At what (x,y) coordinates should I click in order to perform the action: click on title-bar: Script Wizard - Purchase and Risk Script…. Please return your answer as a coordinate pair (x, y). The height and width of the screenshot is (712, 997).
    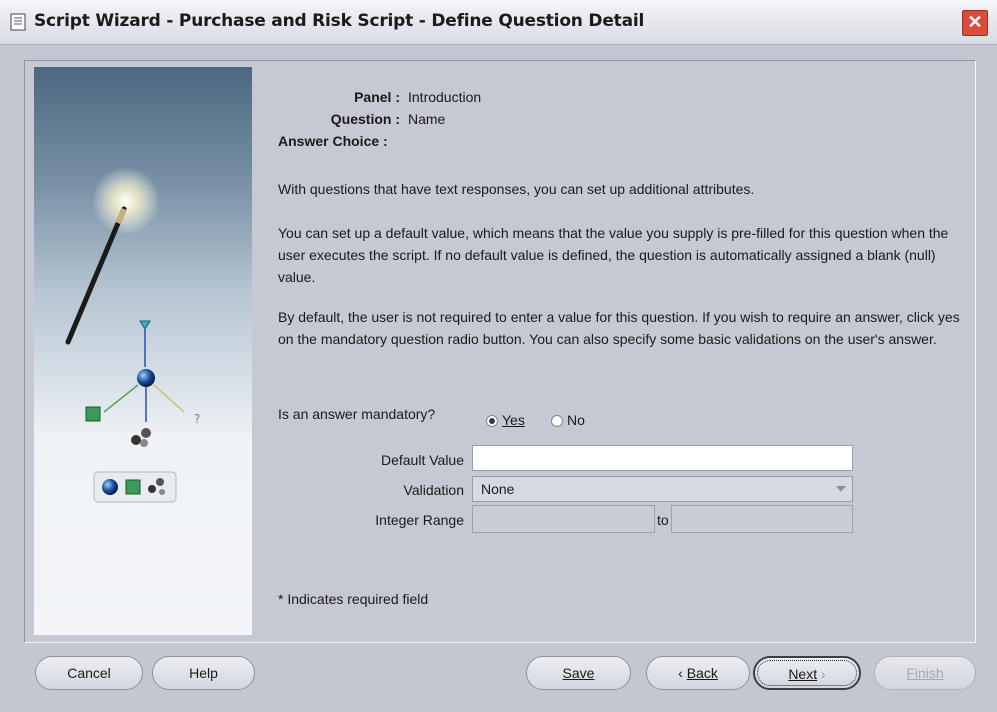
    Looking at the image, I should click on (498, 22).